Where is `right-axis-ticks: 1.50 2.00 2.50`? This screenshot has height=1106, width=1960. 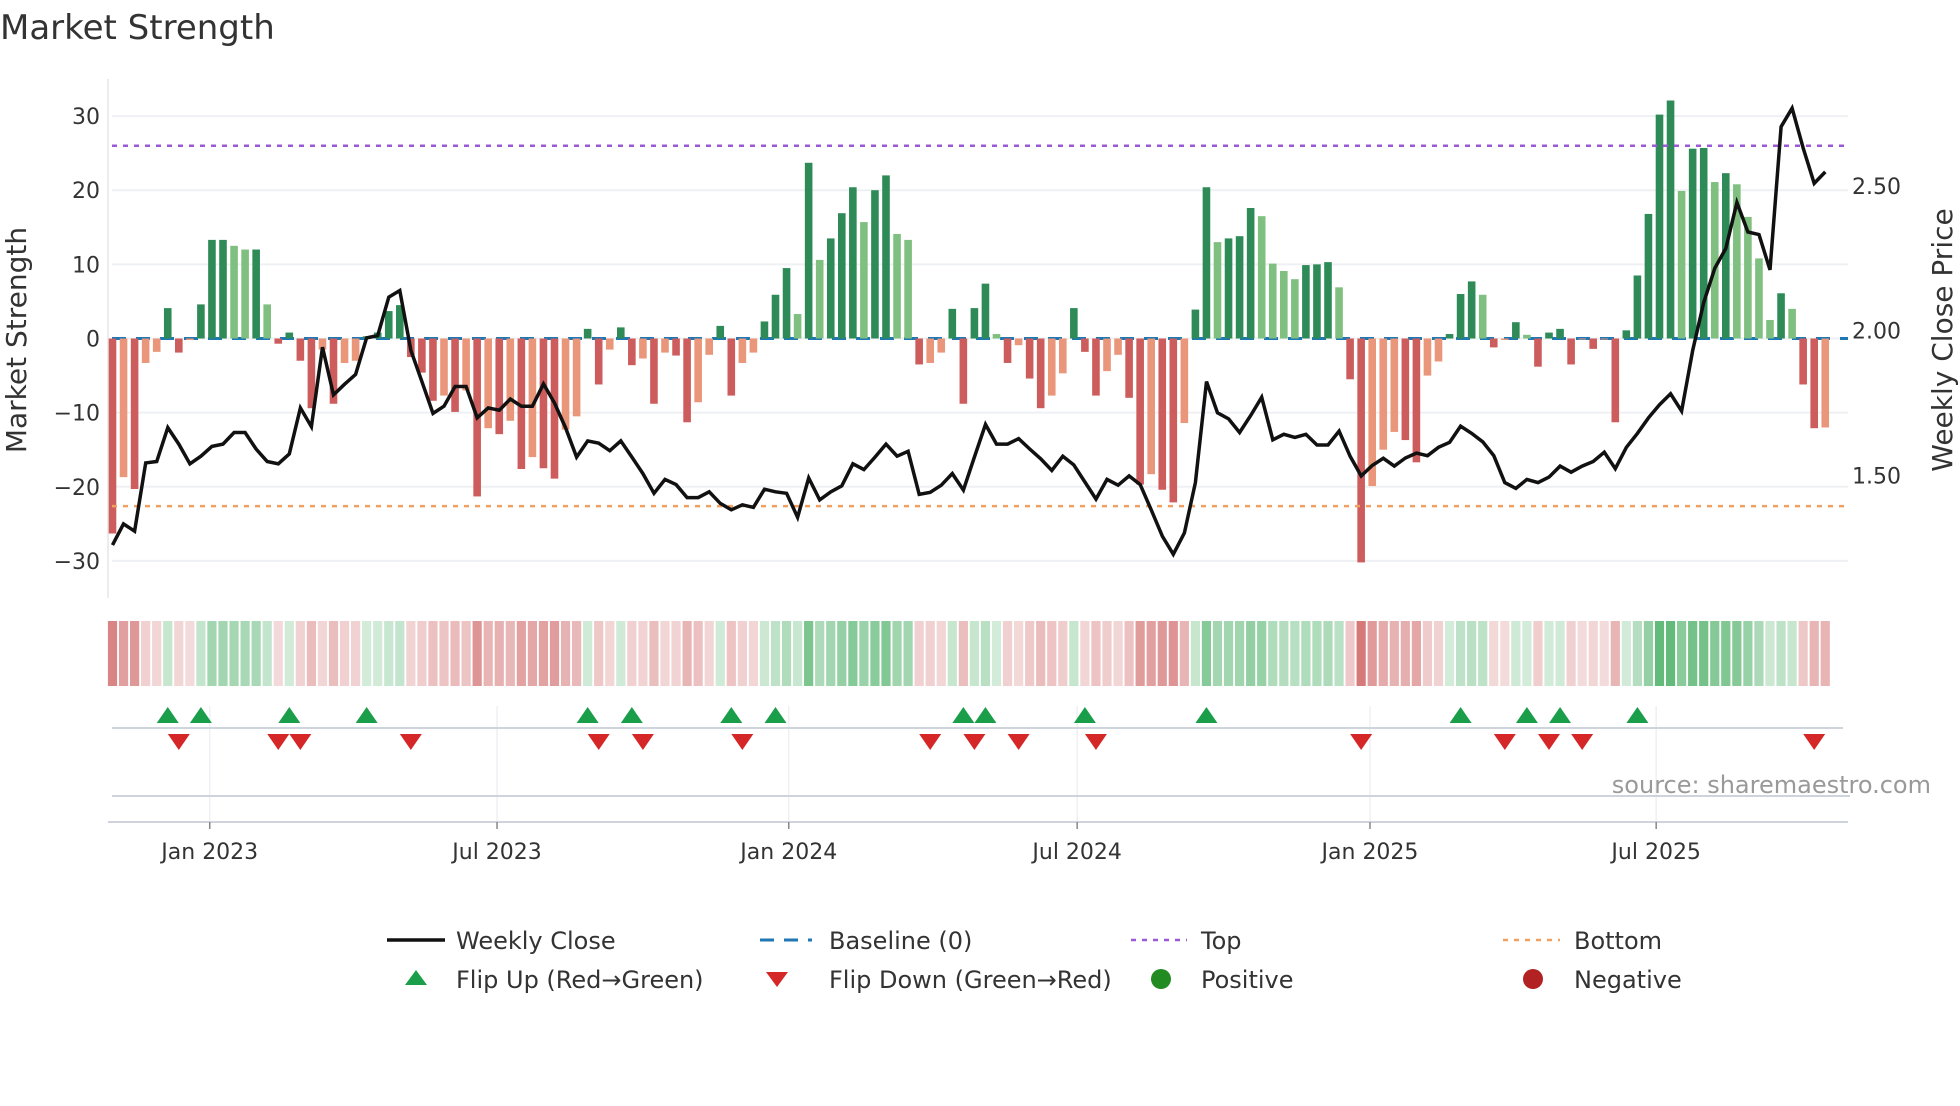 right-axis-ticks: 1.50 2.00 2.50 is located at coordinates (1876, 332).